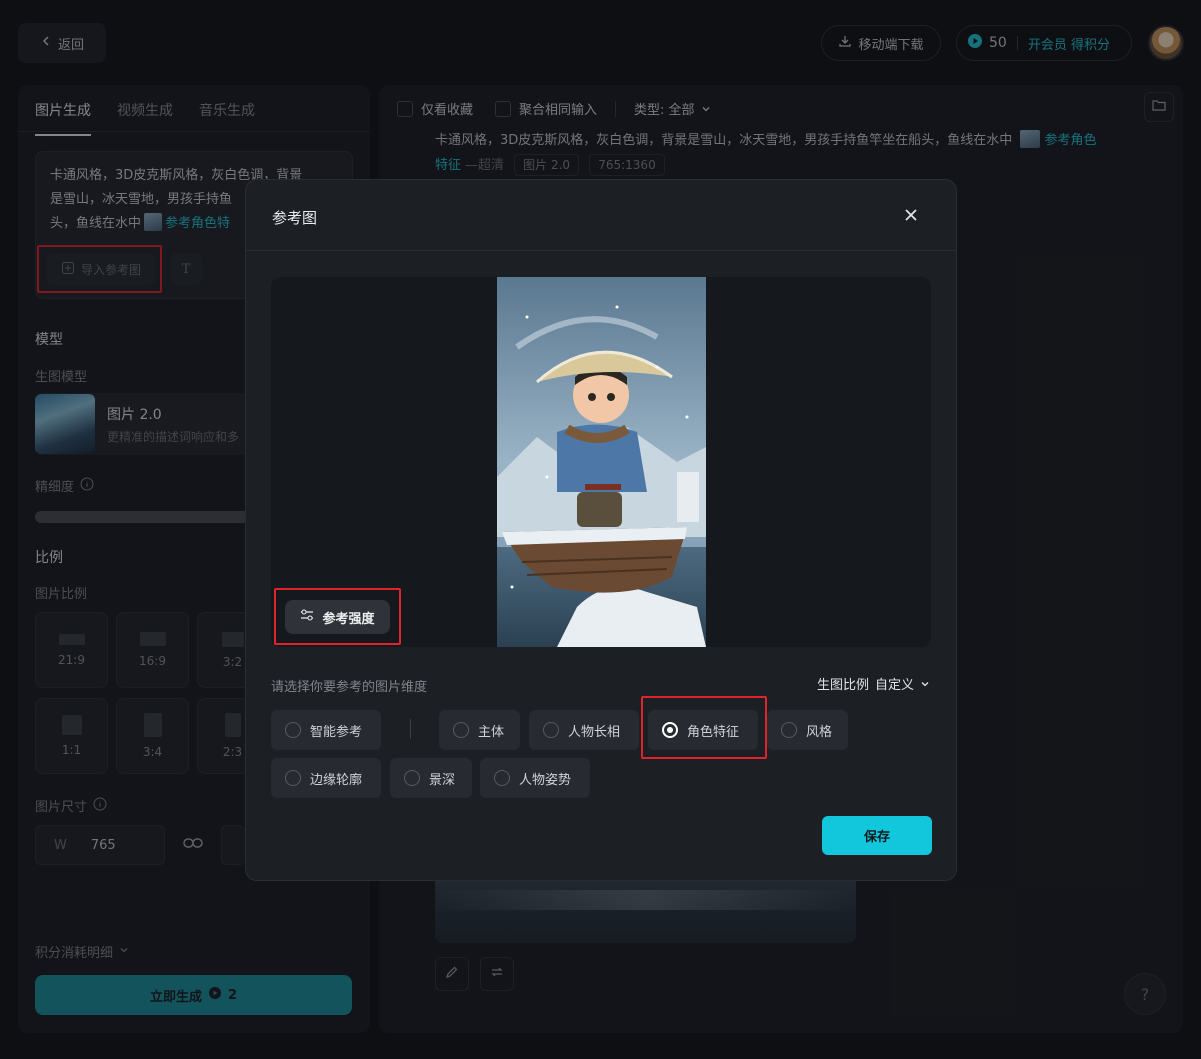  I want to click on option-subject: 主体, so click(479, 730).